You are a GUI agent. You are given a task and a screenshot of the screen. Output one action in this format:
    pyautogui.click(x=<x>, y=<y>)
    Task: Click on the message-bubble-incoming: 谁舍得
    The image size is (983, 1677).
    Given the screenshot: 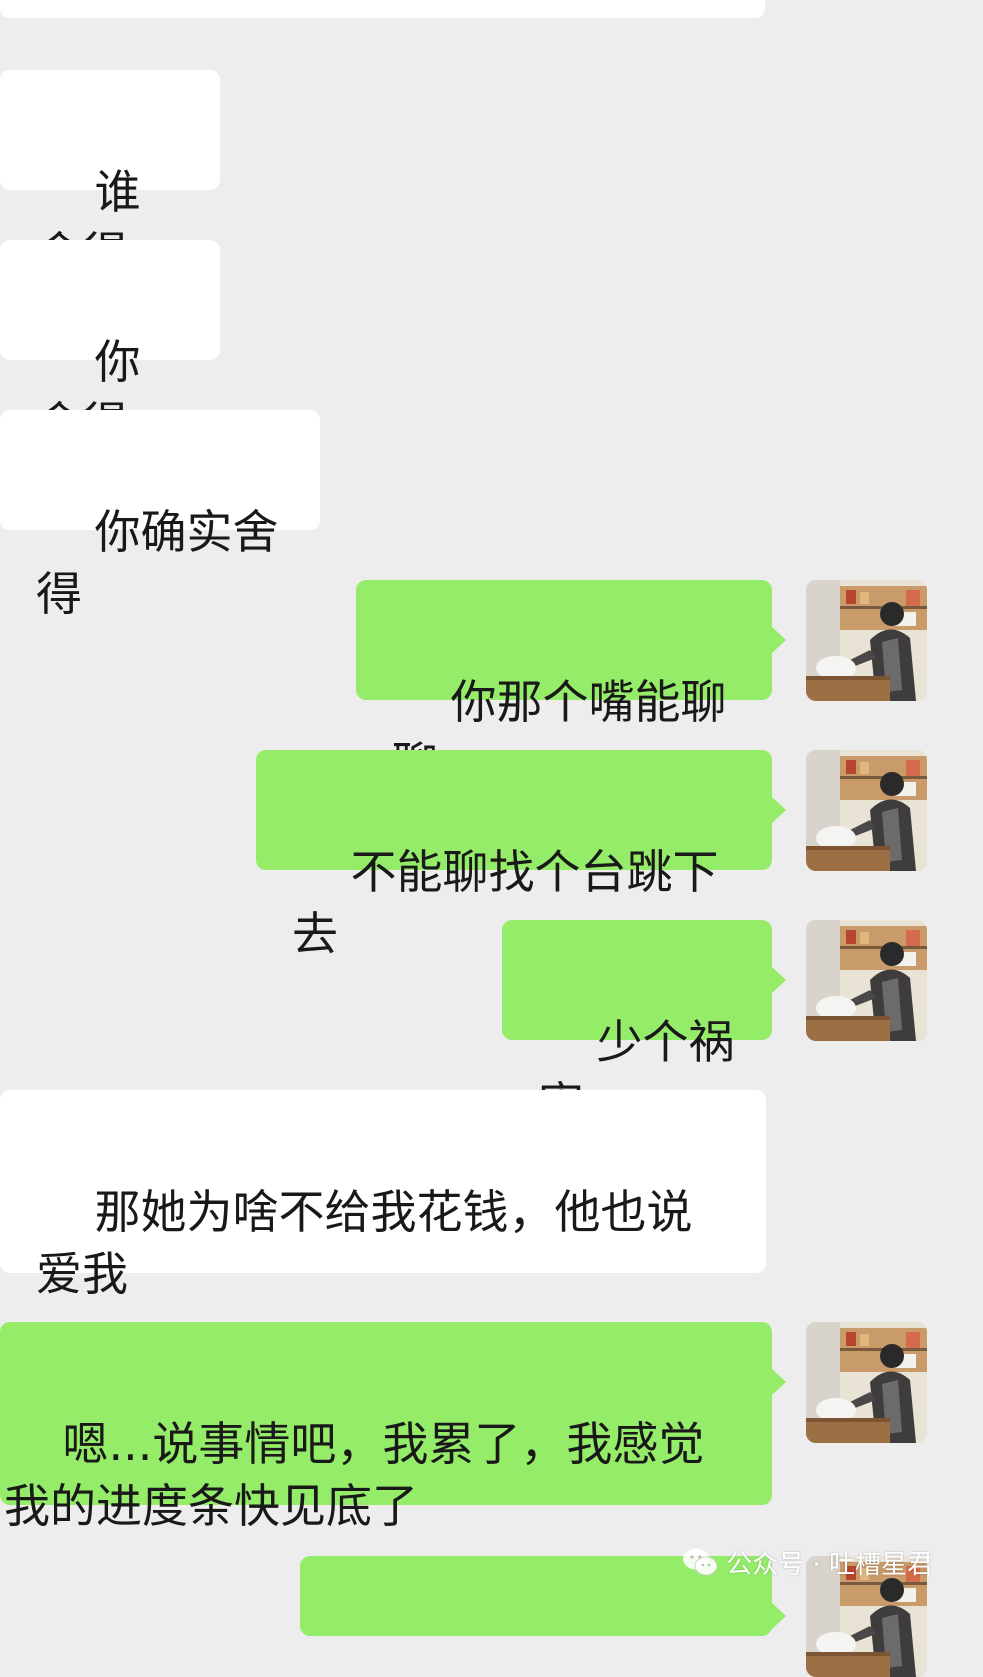 What is the action you would take?
    pyautogui.click(x=110, y=175)
    